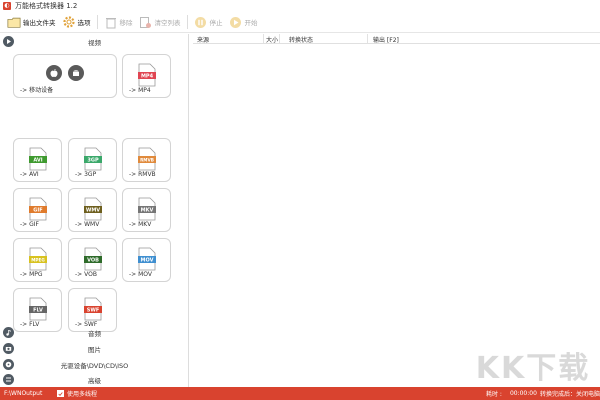 Image resolution: width=600 pixels, height=400 pixels. I want to click on category-disc: 光驱设备\DVD\CD\ISO, so click(94, 364).